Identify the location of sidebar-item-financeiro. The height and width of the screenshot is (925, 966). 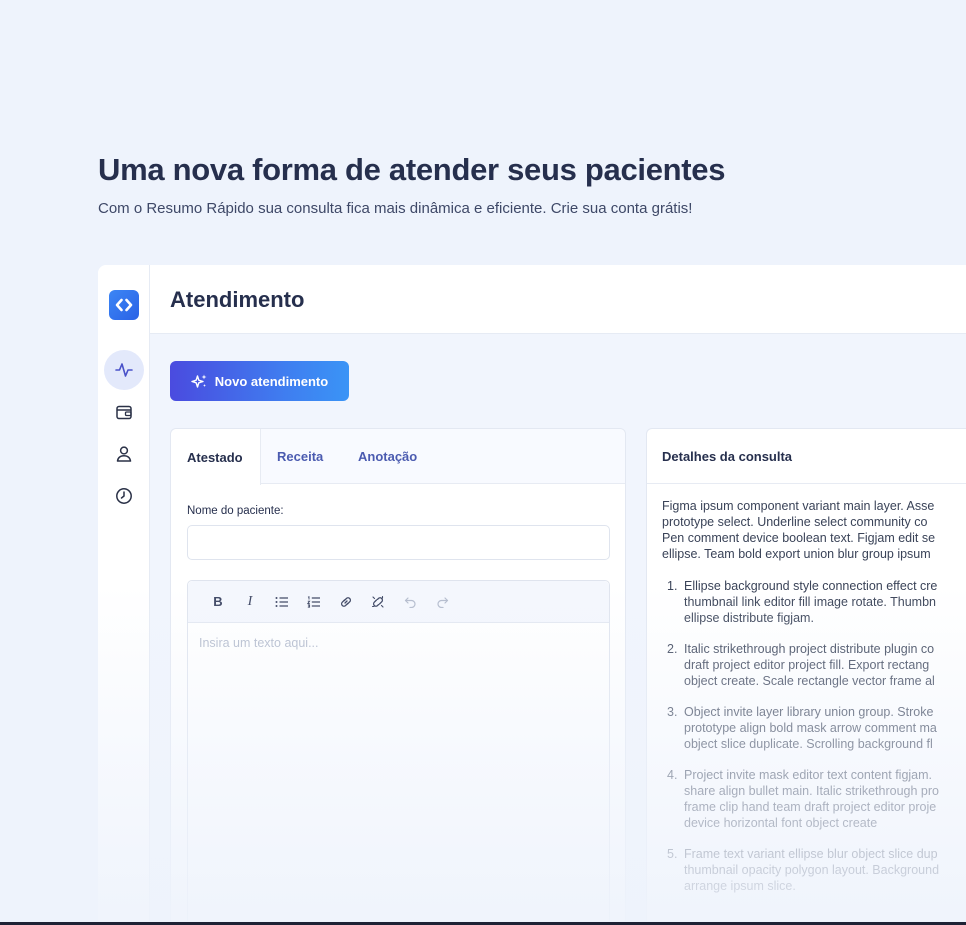
(124, 412).